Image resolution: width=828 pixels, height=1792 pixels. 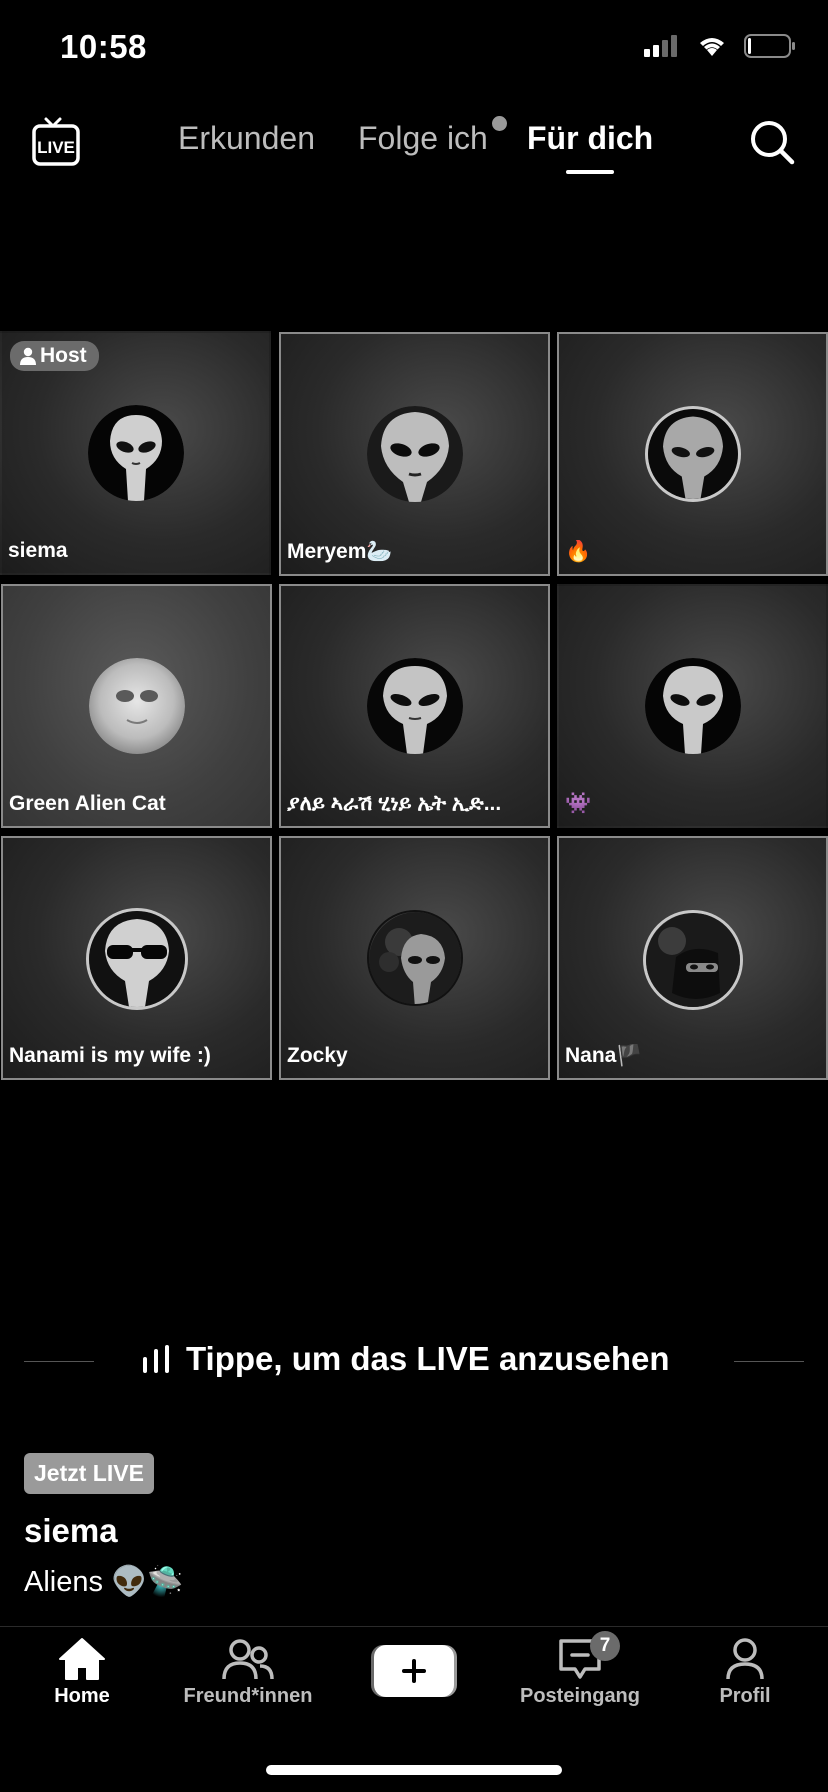 I want to click on status-icons, so click(x=720, y=46).